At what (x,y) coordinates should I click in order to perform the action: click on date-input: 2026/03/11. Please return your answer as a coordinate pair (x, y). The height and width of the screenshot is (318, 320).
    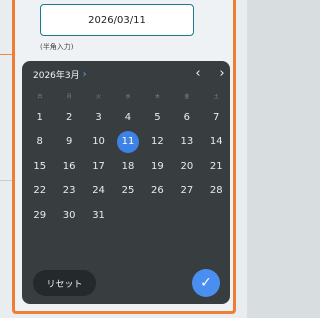
    Looking at the image, I should click on (117, 20).